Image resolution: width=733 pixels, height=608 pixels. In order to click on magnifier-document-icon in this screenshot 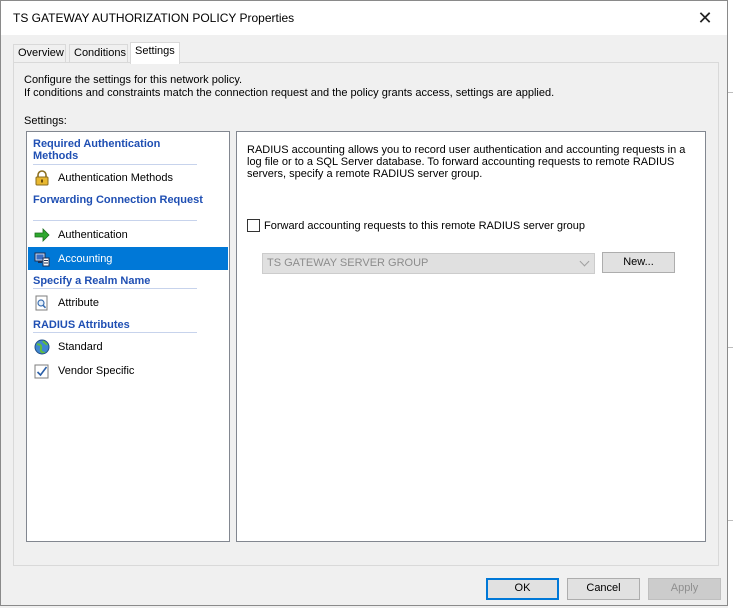, I will do `click(42, 303)`.